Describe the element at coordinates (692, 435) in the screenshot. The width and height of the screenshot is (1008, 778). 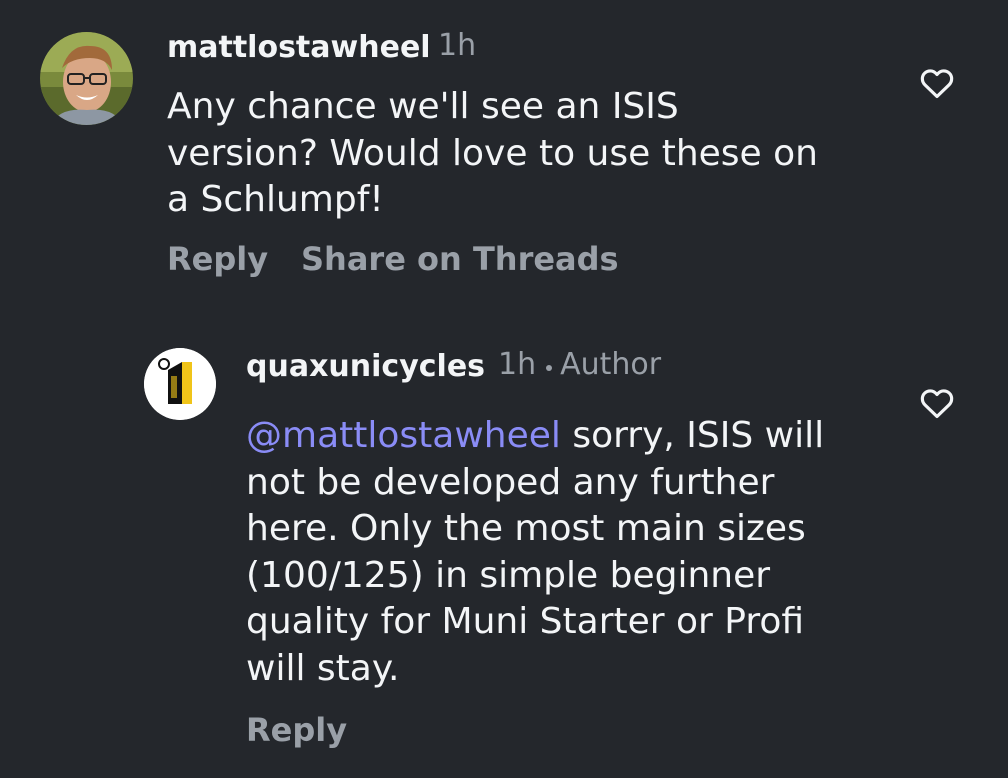
I see `comment-line: sorry, ISIS will` at that location.